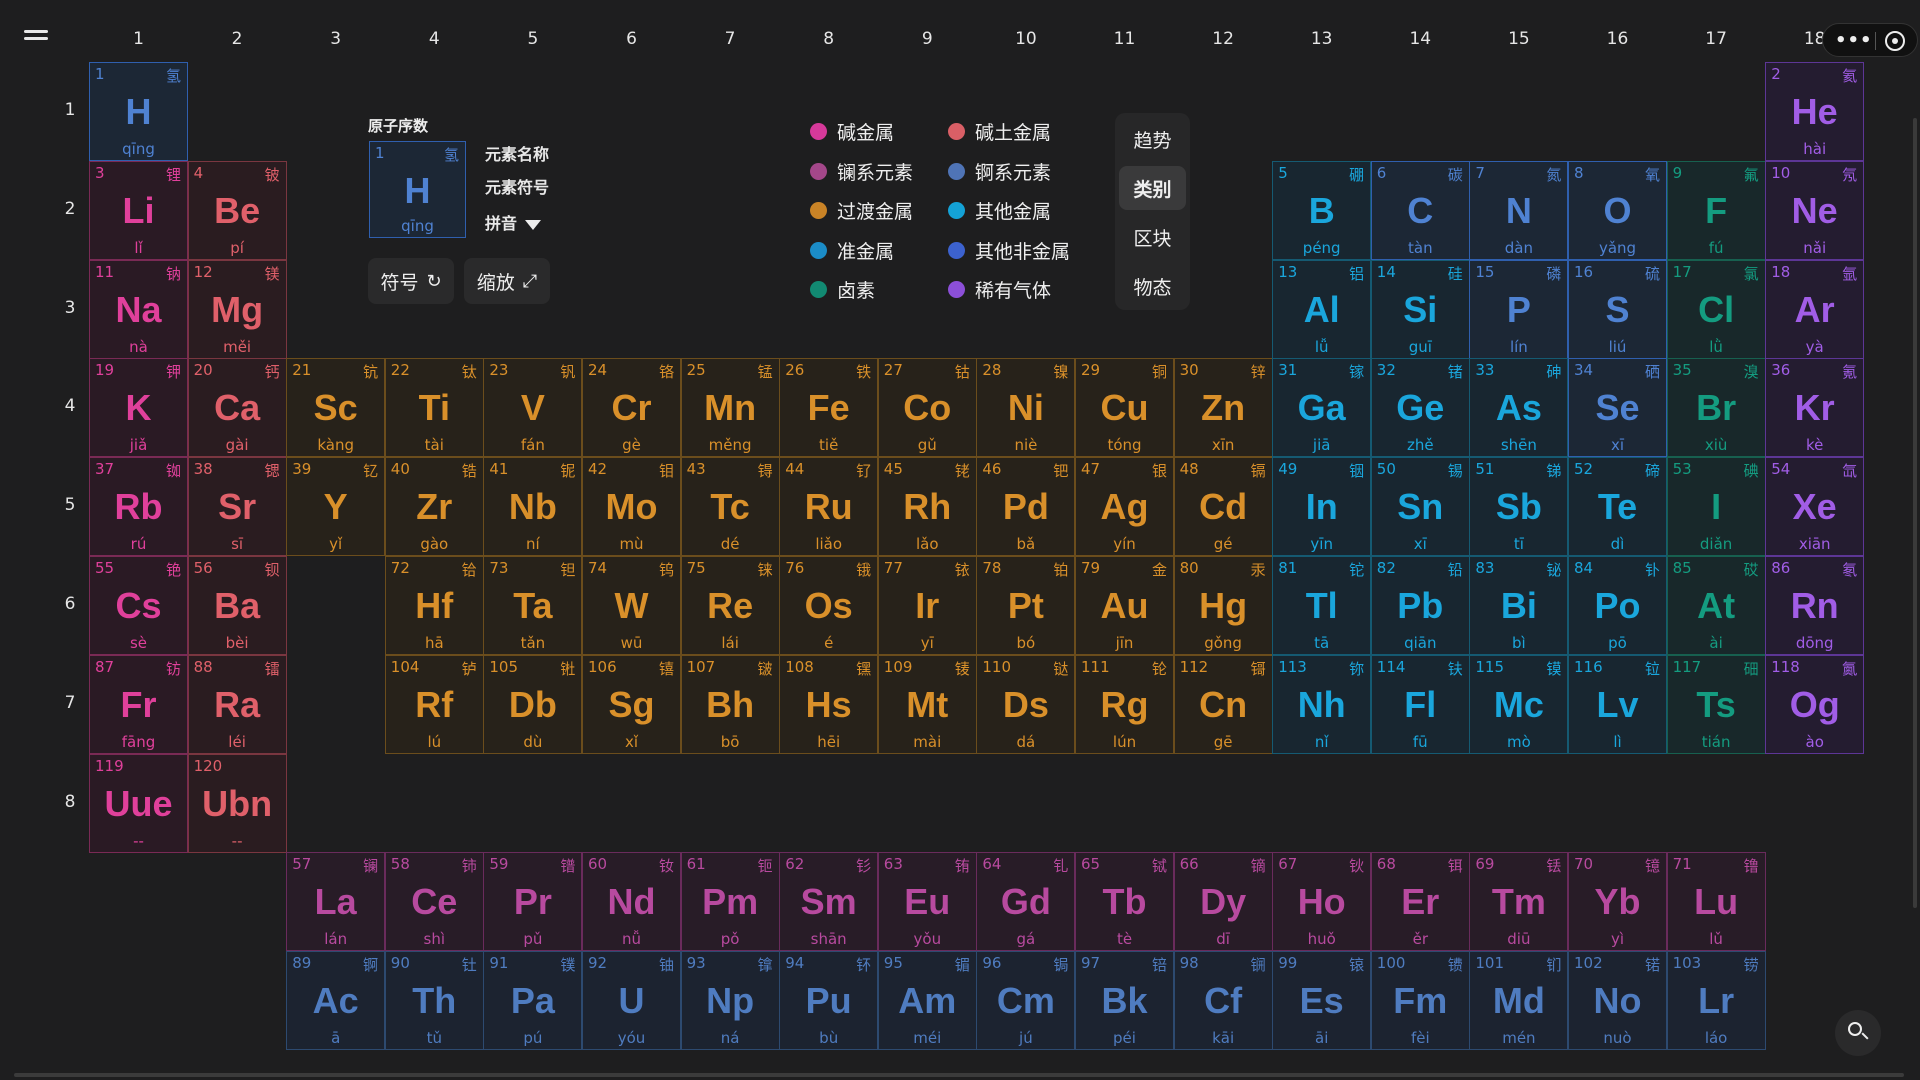 Image resolution: width=1920 pixels, height=1080 pixels. I want to click on element-cell-la: 57 镧 La lán, so click(336, 902).